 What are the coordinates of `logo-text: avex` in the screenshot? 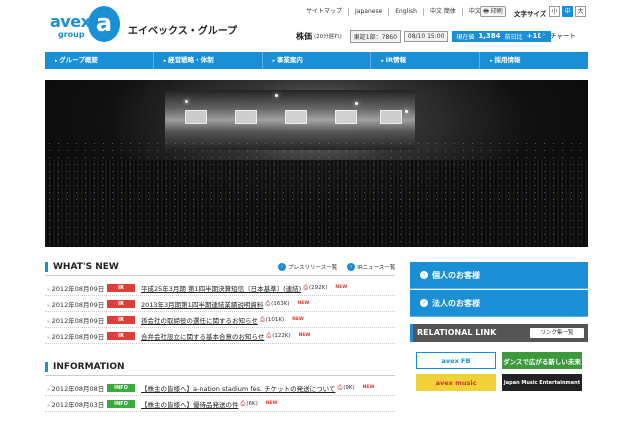 It's located at (70, 21).